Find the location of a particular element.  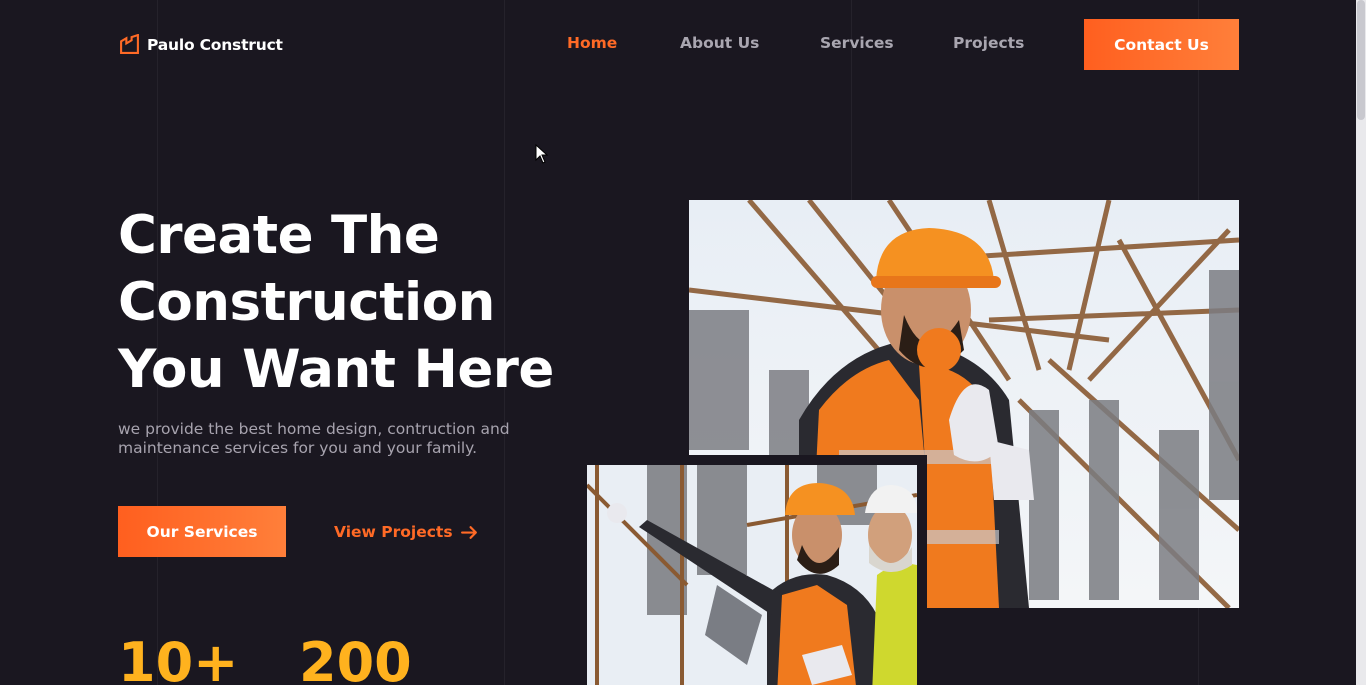

our-services-button: Our Services is located at coordinates (202, 531).